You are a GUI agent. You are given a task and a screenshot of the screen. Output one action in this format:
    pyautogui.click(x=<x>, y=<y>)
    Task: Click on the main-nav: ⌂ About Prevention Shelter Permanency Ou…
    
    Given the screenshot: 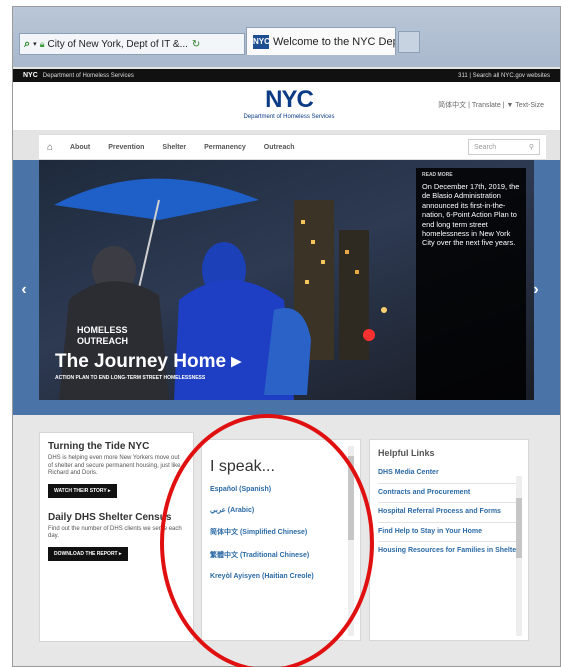 What is the action you would take?
    pyautogui.click(x=292, y=147)
    